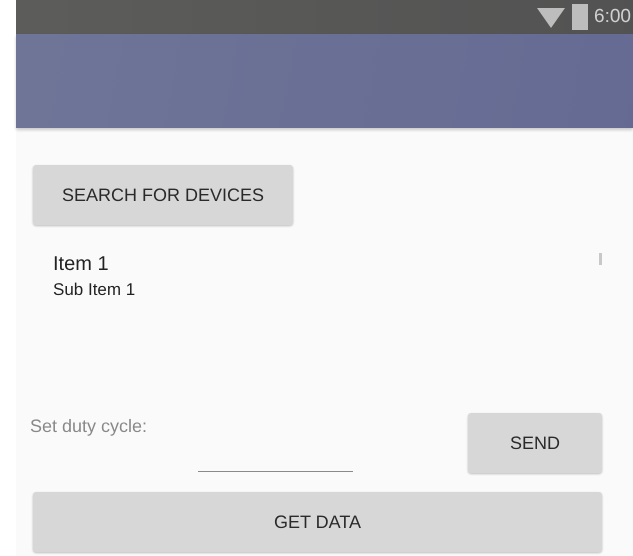  What do you see at coordinates (551, 17) in the screenshot?
I see `wifi-icon` at bounding box center [551, 17].